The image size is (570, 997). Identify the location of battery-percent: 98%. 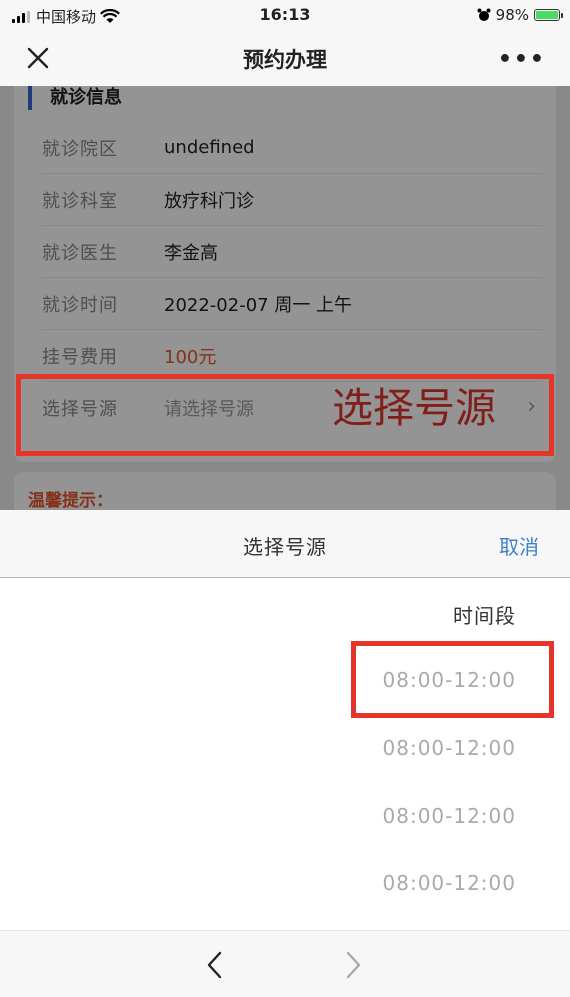
(512, 15).